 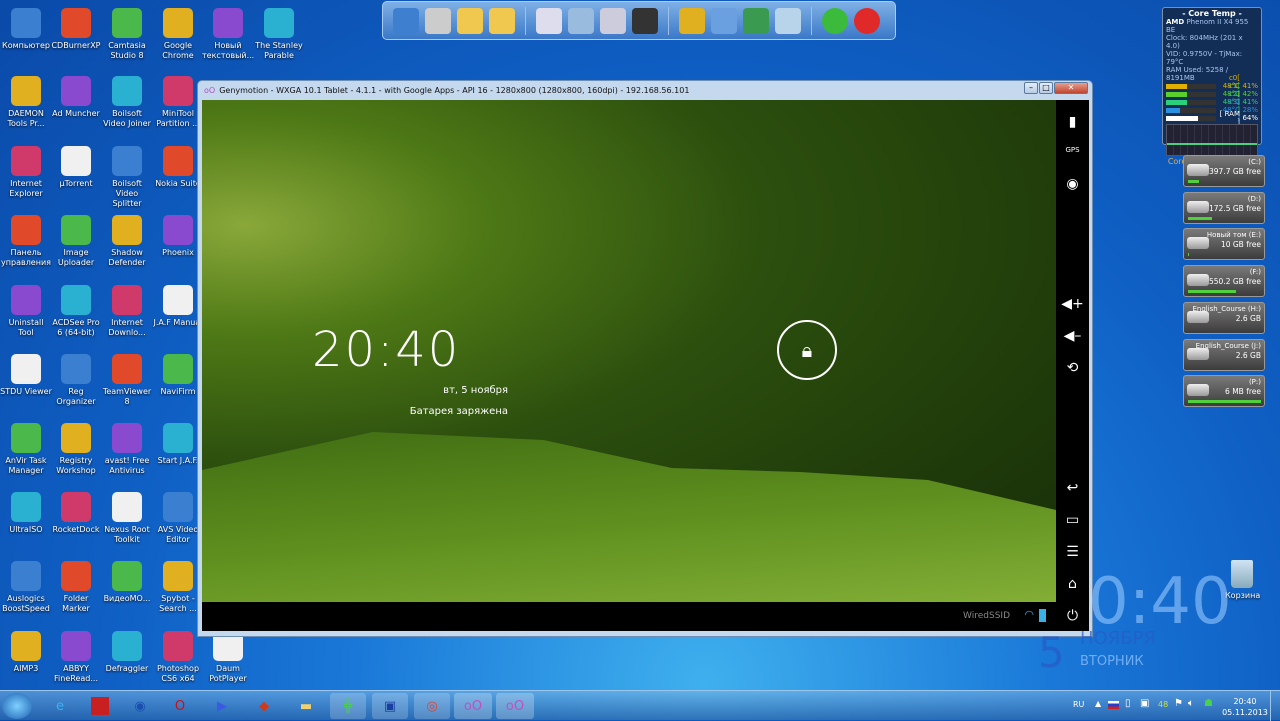 What do you see at coordinates (549, 20) in the screenshot?
I see `documents-icon` at bounding box center [549, 20].